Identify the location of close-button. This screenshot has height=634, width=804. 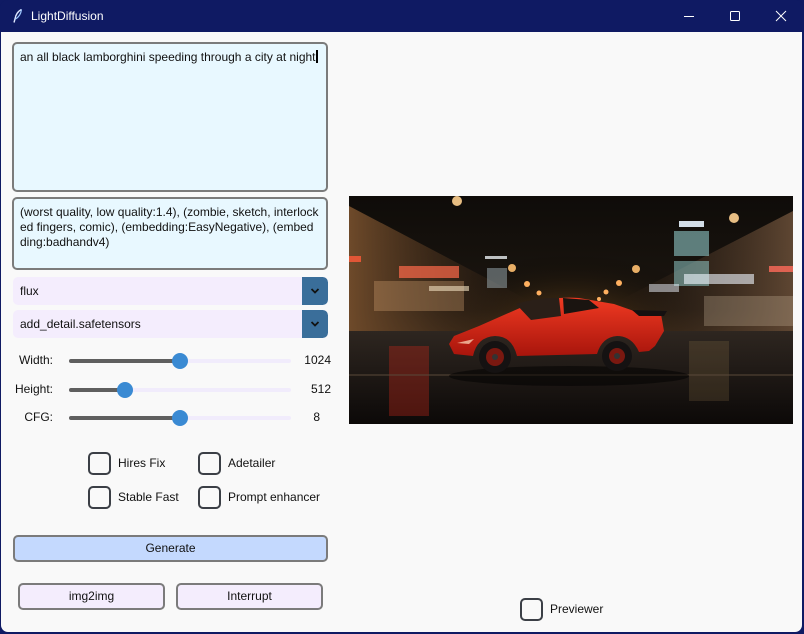
(781, 16).